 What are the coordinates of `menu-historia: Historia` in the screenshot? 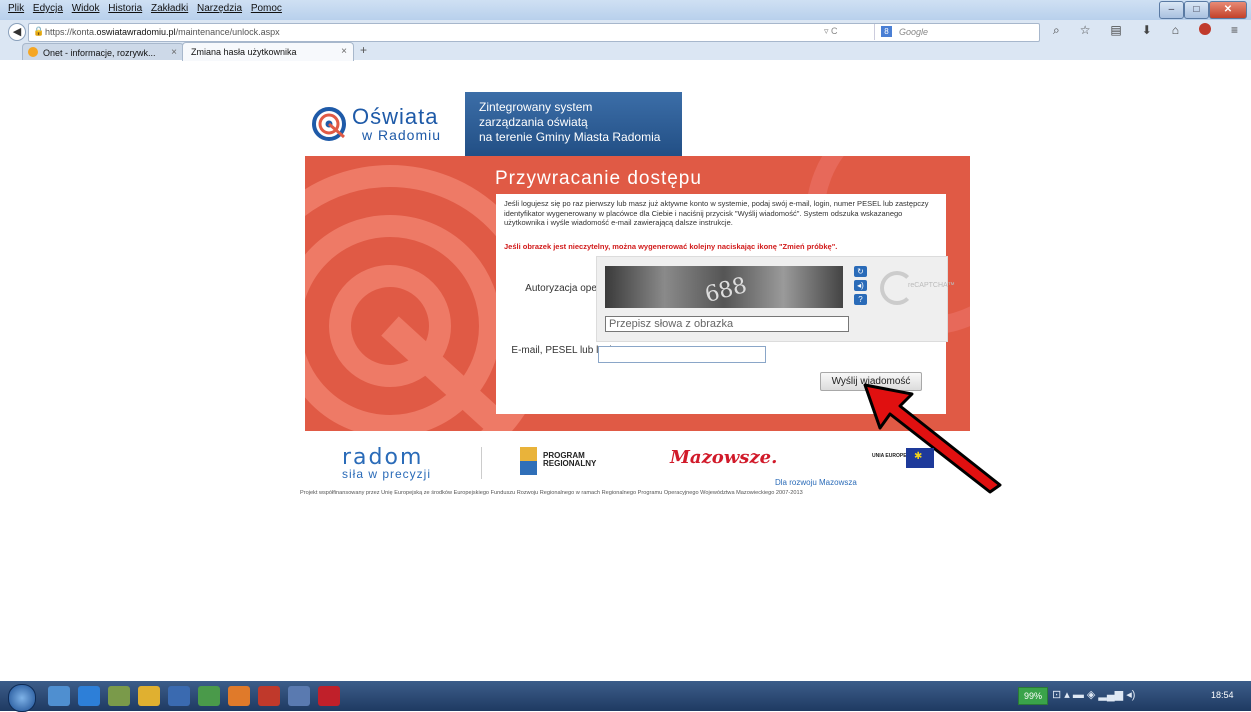 It's located at (125, 8).